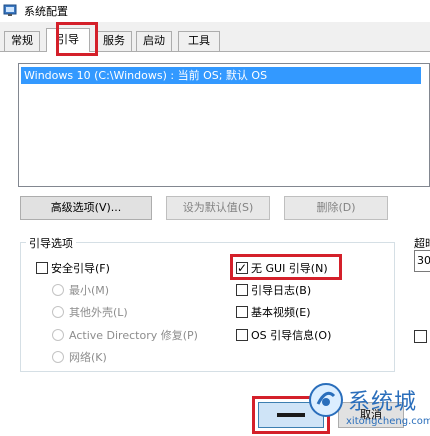  Describe the element at coordinates (42, 268) in the screenshot. I see `safe-boot-checkbox` at that location.